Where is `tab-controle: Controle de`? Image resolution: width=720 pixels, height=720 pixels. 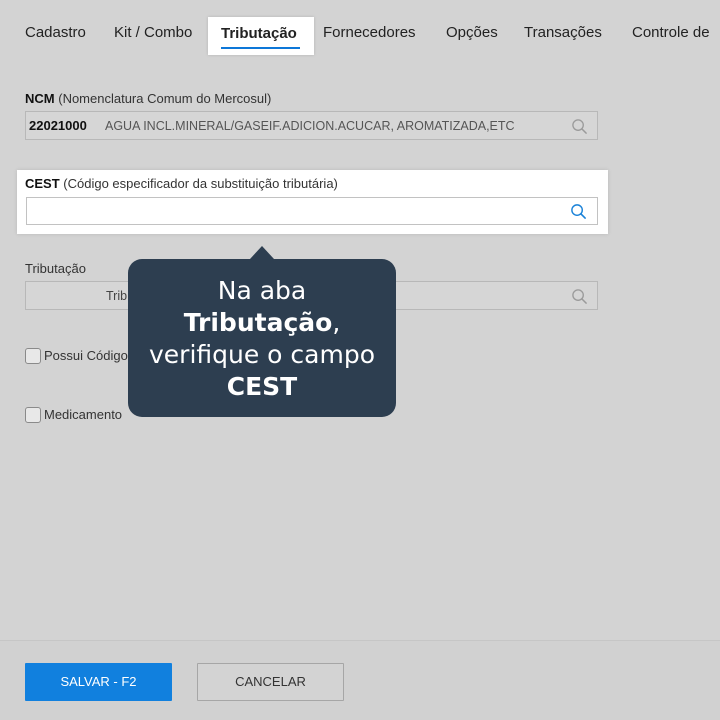
tab-controle: Controle de is located at coordinates (671, 32).